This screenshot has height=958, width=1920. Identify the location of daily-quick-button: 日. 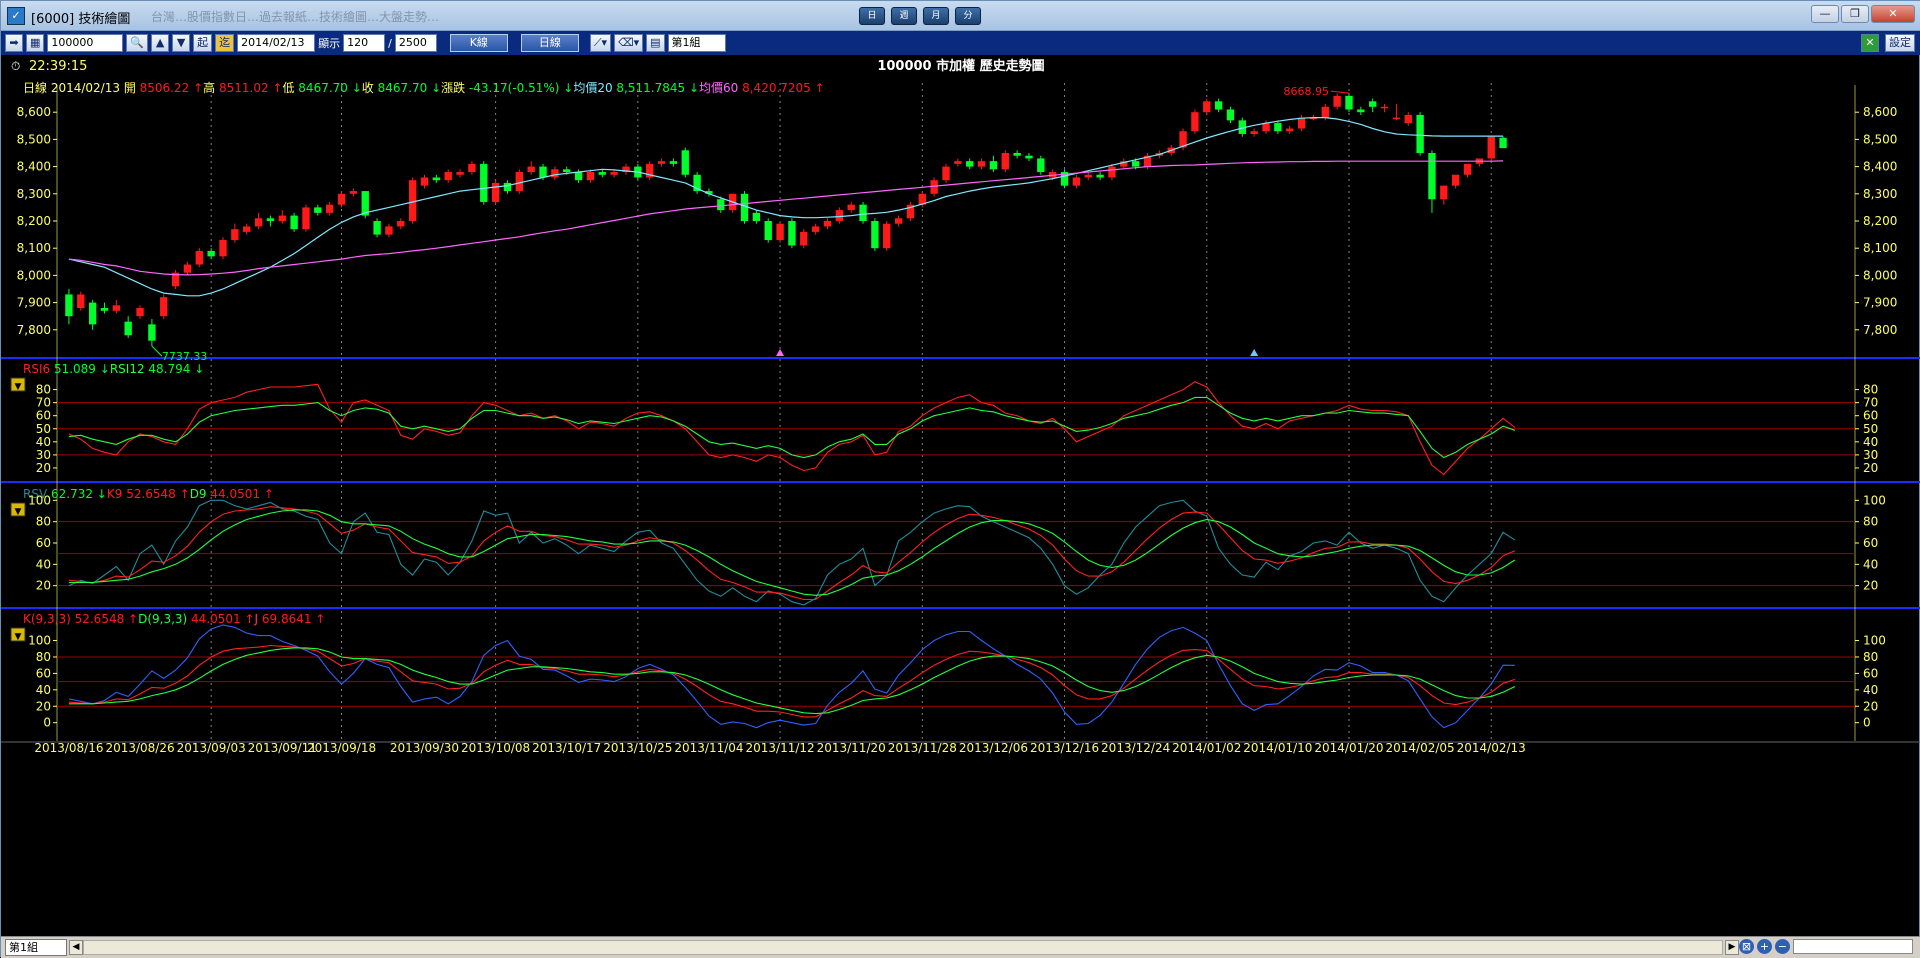
(872, 16).